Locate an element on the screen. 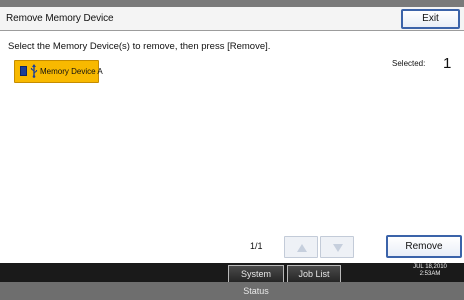 Image resolution: width=464 pixels, height=300 pixels. top-strip is located at coordinates (232, 3).